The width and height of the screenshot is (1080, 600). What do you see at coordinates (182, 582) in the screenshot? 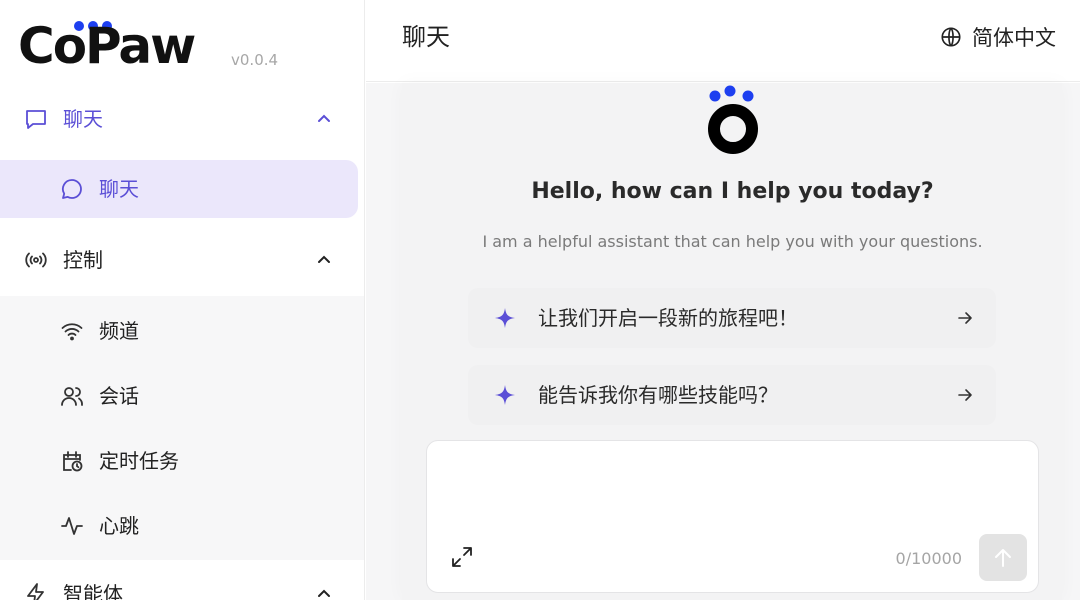
I see `sidebar-group-agents: 智能体` at bounding box center [182, 582].